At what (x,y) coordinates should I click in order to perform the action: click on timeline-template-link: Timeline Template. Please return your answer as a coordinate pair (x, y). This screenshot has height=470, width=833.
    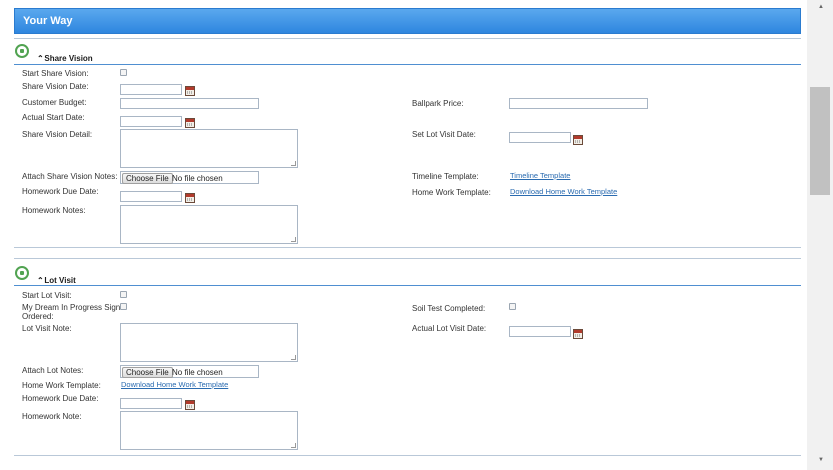
    Looking at the image, I should click on (540, 175).